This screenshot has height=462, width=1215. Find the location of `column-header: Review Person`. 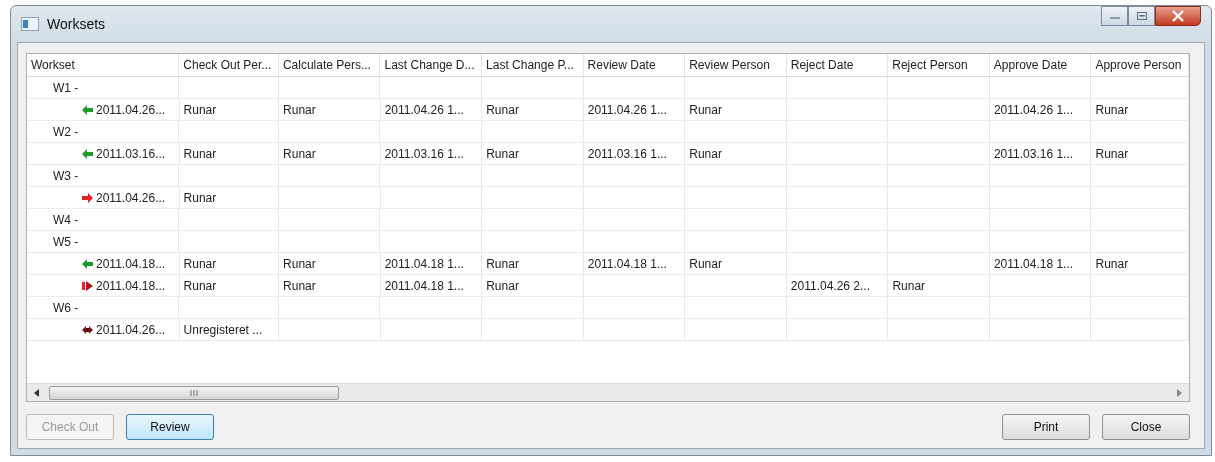

column-header: Review Person is located at coordinates (736, 65).